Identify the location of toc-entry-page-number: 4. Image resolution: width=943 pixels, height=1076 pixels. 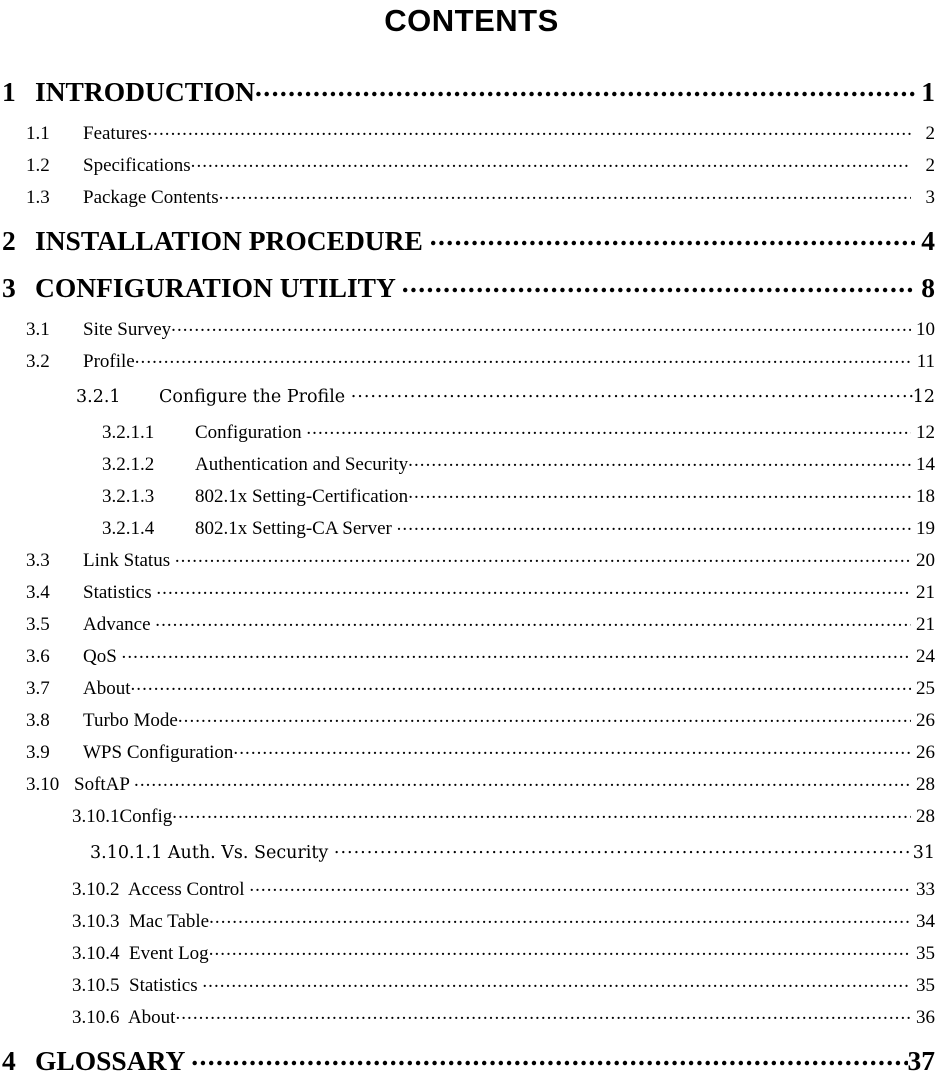
(928, 240).